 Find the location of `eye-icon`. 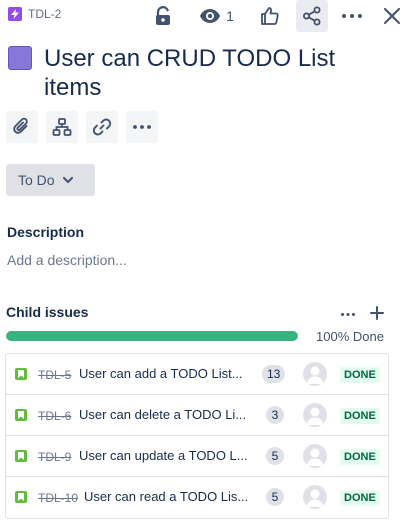

eye-icon is located at coordinates (210, 16).